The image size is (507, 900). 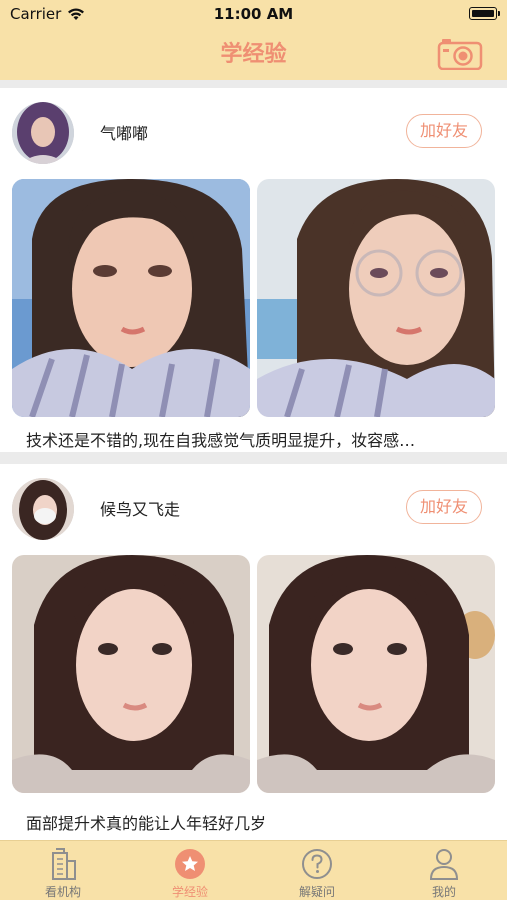 What do you see at coordinates (64, 864) in the screenshot?
I see `building-icon` at bounding box center [64, 864].